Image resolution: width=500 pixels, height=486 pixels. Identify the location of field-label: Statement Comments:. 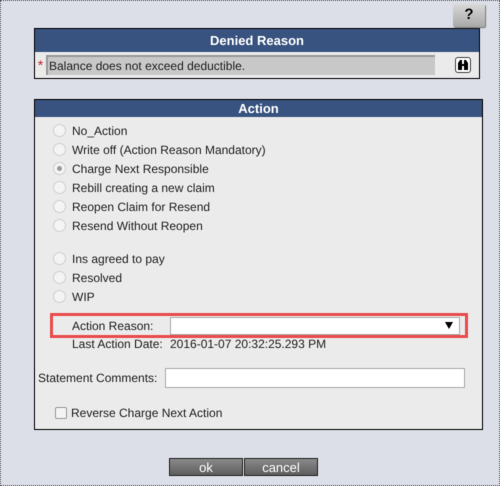
(98, 378).